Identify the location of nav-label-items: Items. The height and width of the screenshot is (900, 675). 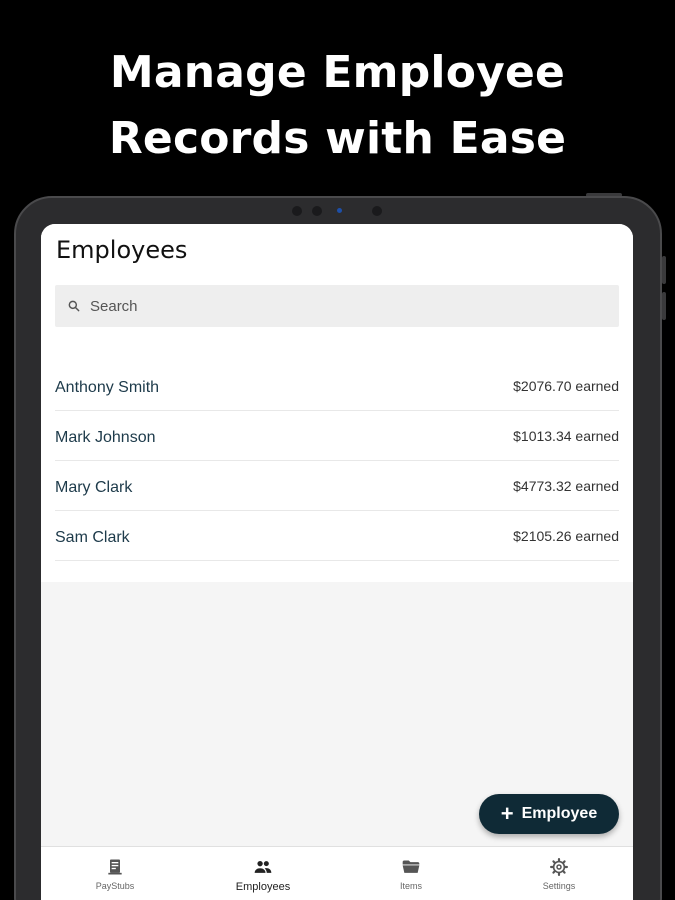
(410, 886).